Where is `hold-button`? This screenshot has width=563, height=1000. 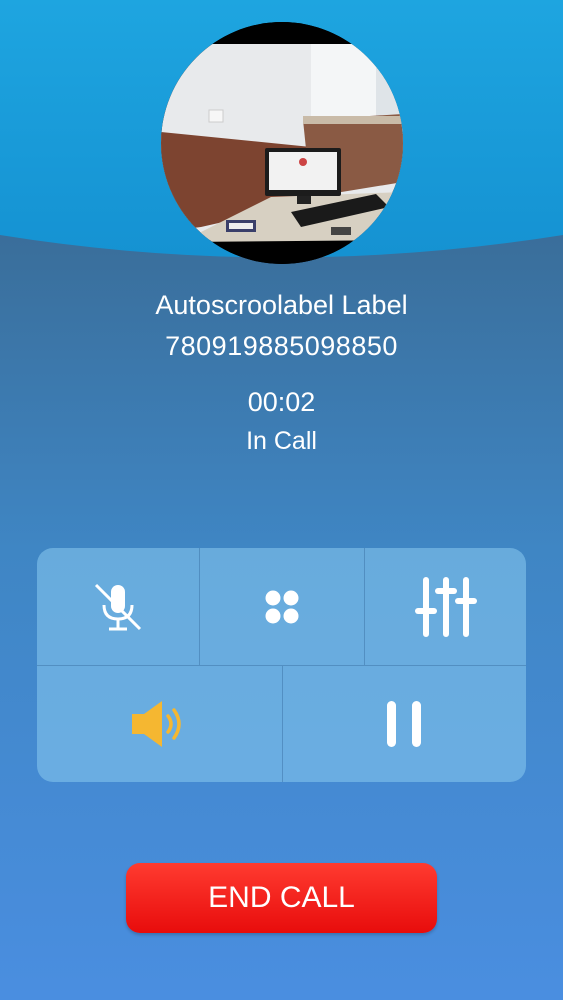 hold-button is located at coordinates (404, 724).